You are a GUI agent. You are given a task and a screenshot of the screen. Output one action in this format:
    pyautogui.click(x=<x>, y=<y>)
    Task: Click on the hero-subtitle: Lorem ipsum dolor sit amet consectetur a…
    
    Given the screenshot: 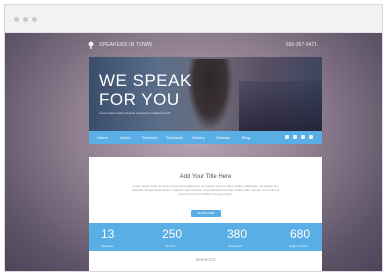 What is the action you would take?
    pyautogui.click(x=135, y=113)
    